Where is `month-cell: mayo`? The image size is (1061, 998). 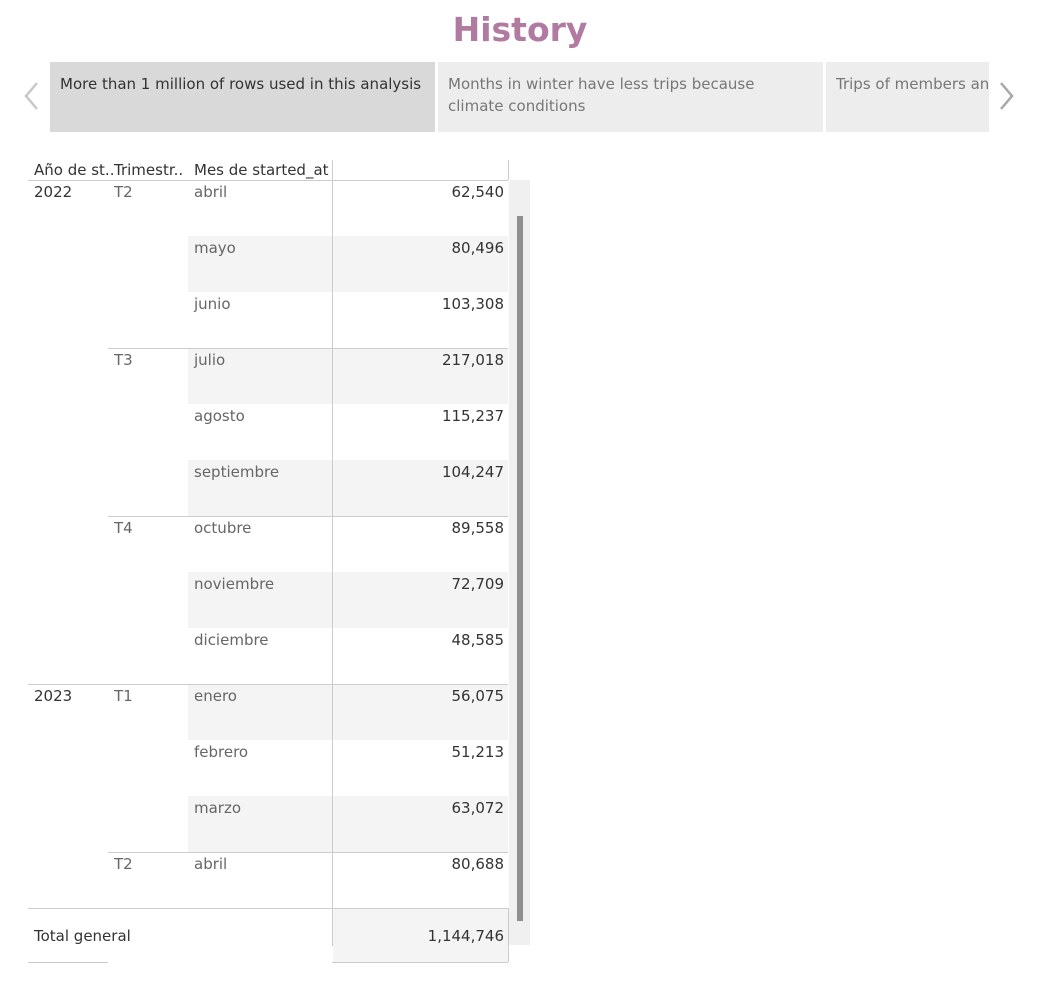
month-cell: mayo is located at coordinates (215, 248).